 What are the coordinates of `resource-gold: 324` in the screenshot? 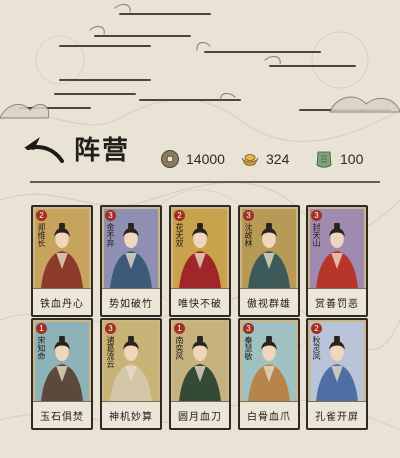 It's located at (264, 159).